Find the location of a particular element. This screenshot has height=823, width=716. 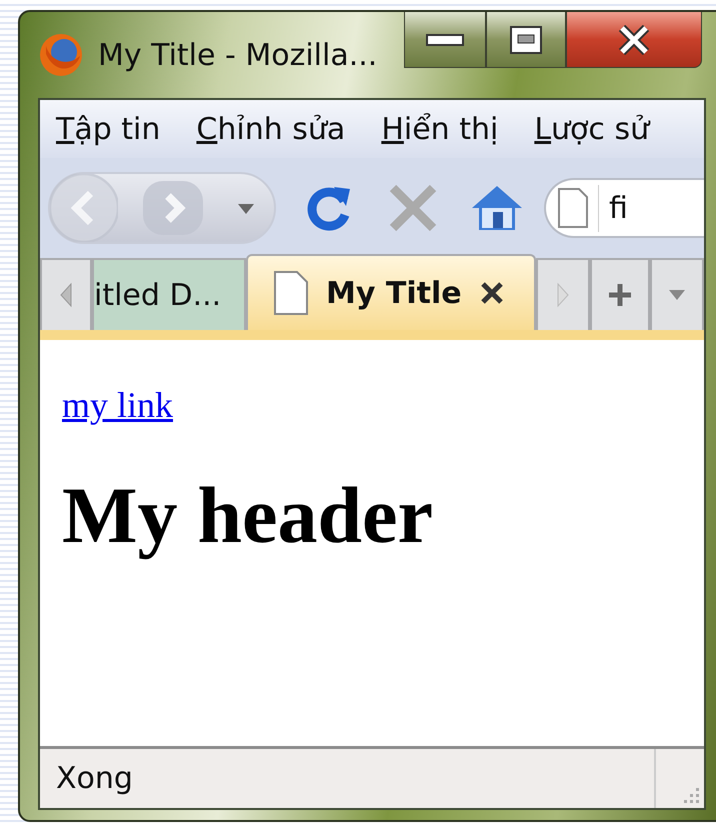

menu-item: Tập tin is located at coordinates (108, 129).